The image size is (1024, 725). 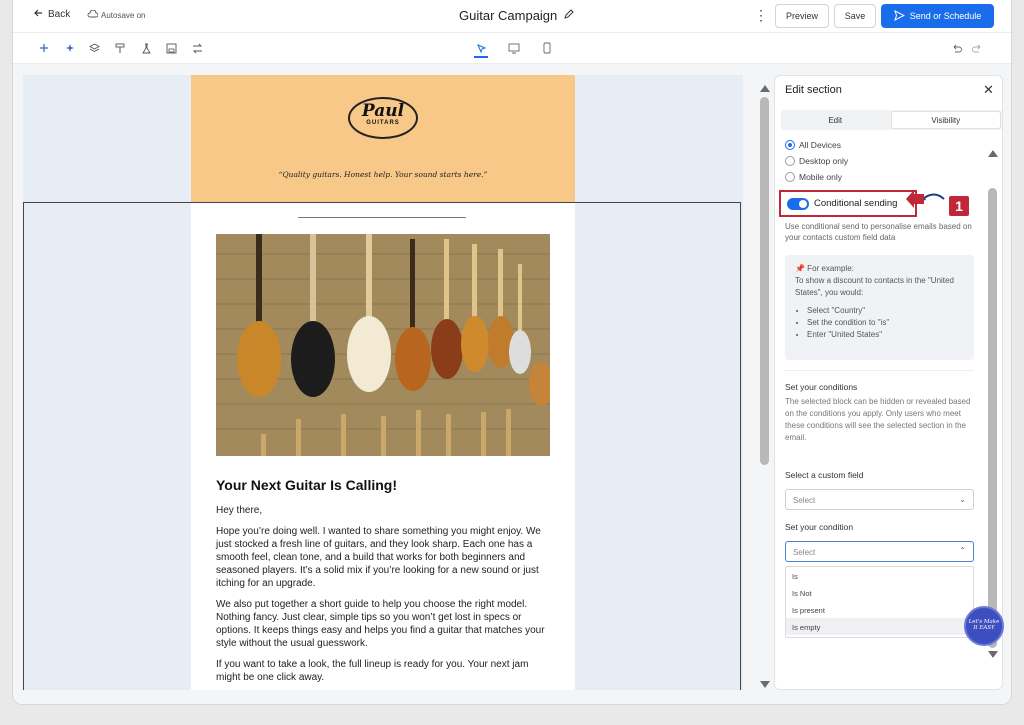 What do you see at coordinates (835, 120) in the screenshot?
I see `tab-edit: Edit` at bounding box center [835, 120].